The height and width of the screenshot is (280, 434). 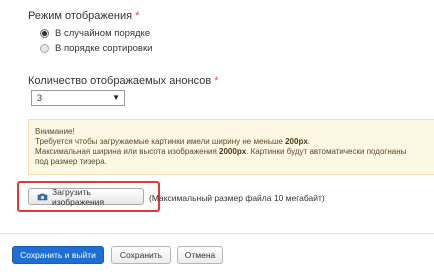 What do you see at coordinates (78, 98) in the screenshot?
I see `announcements-count-select: 3 ▼` at bounding box center [78, 98].